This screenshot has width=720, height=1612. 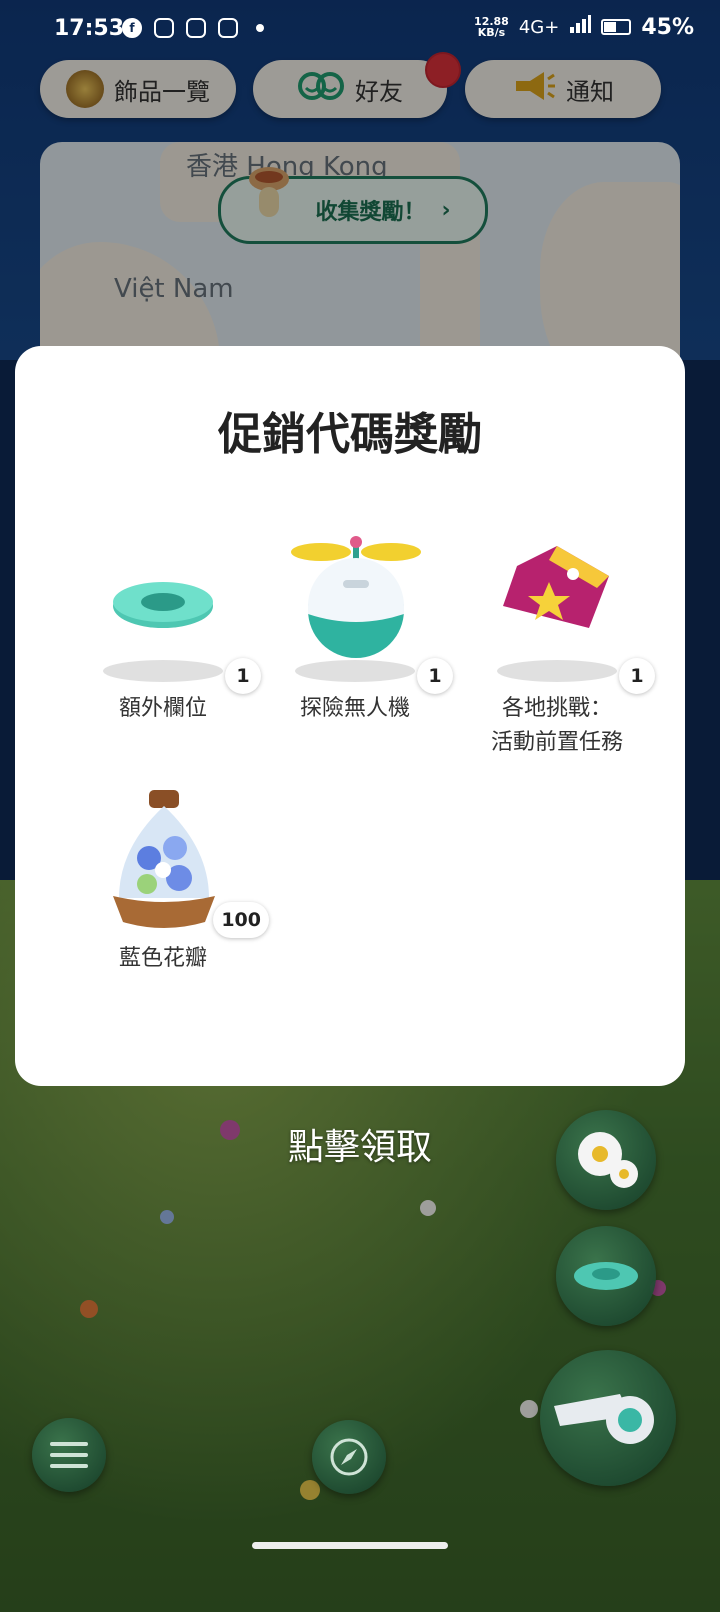 I want to click on network-speed: 12.88 KB/s, so click(x=491, y=27).